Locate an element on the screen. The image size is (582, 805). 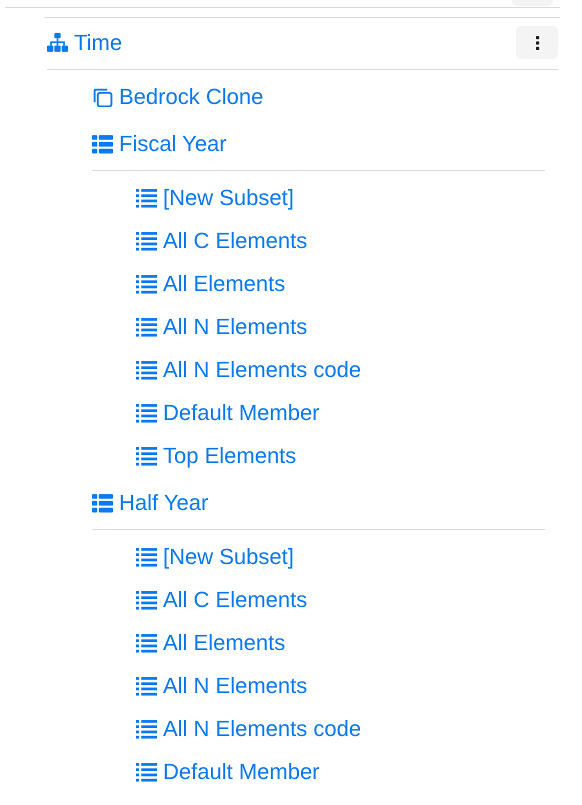
tree-item: Time is located at coordinates (84, 43).